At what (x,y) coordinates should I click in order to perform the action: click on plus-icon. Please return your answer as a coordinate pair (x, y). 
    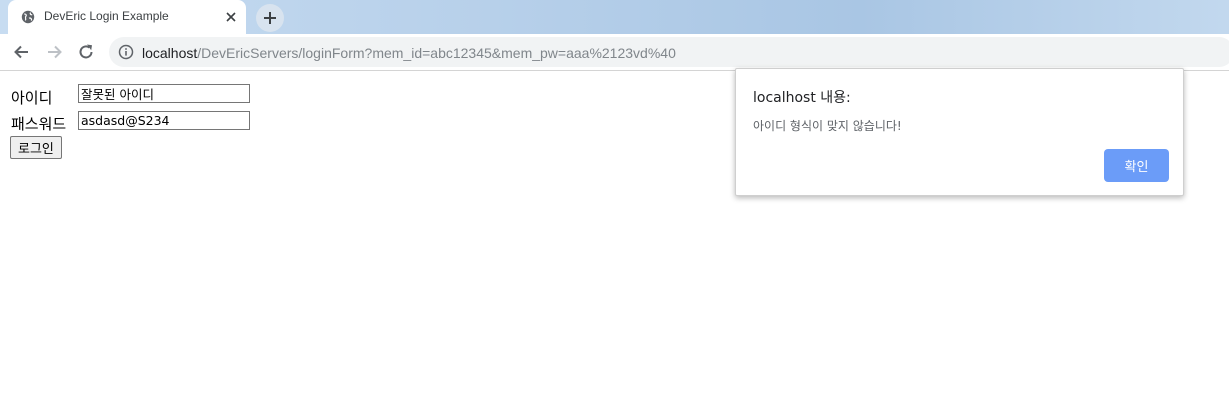
    Looking at the image, I should click on (270, 18).